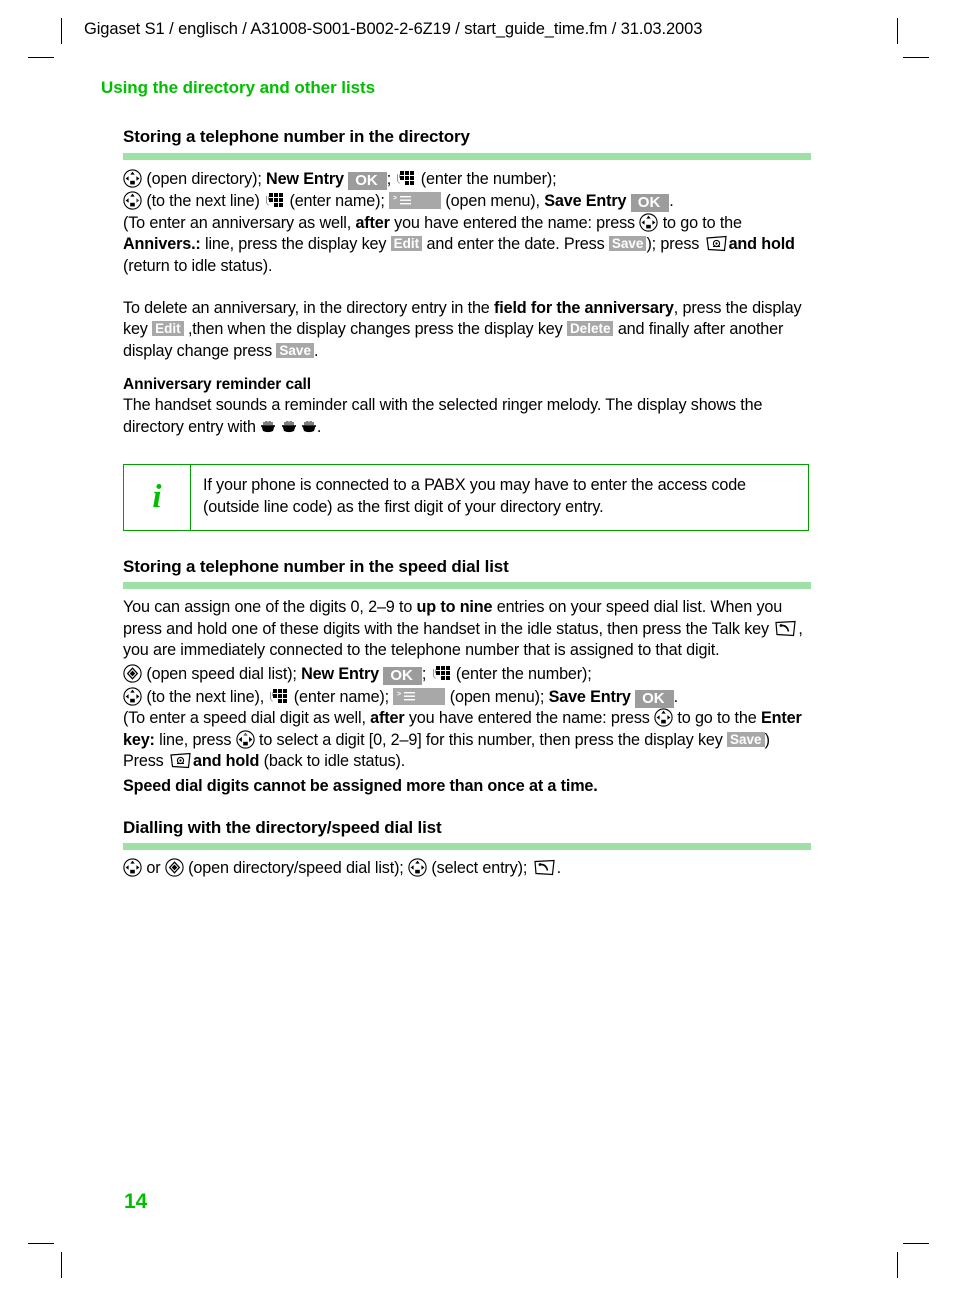 The width and height of the screenshot is (954, 1307). What do you see at coordinates (296, 868) in the screenshot?
I see `dialling-open-lists: (open directory/speed dial list);` at bounding box center [296, 868].